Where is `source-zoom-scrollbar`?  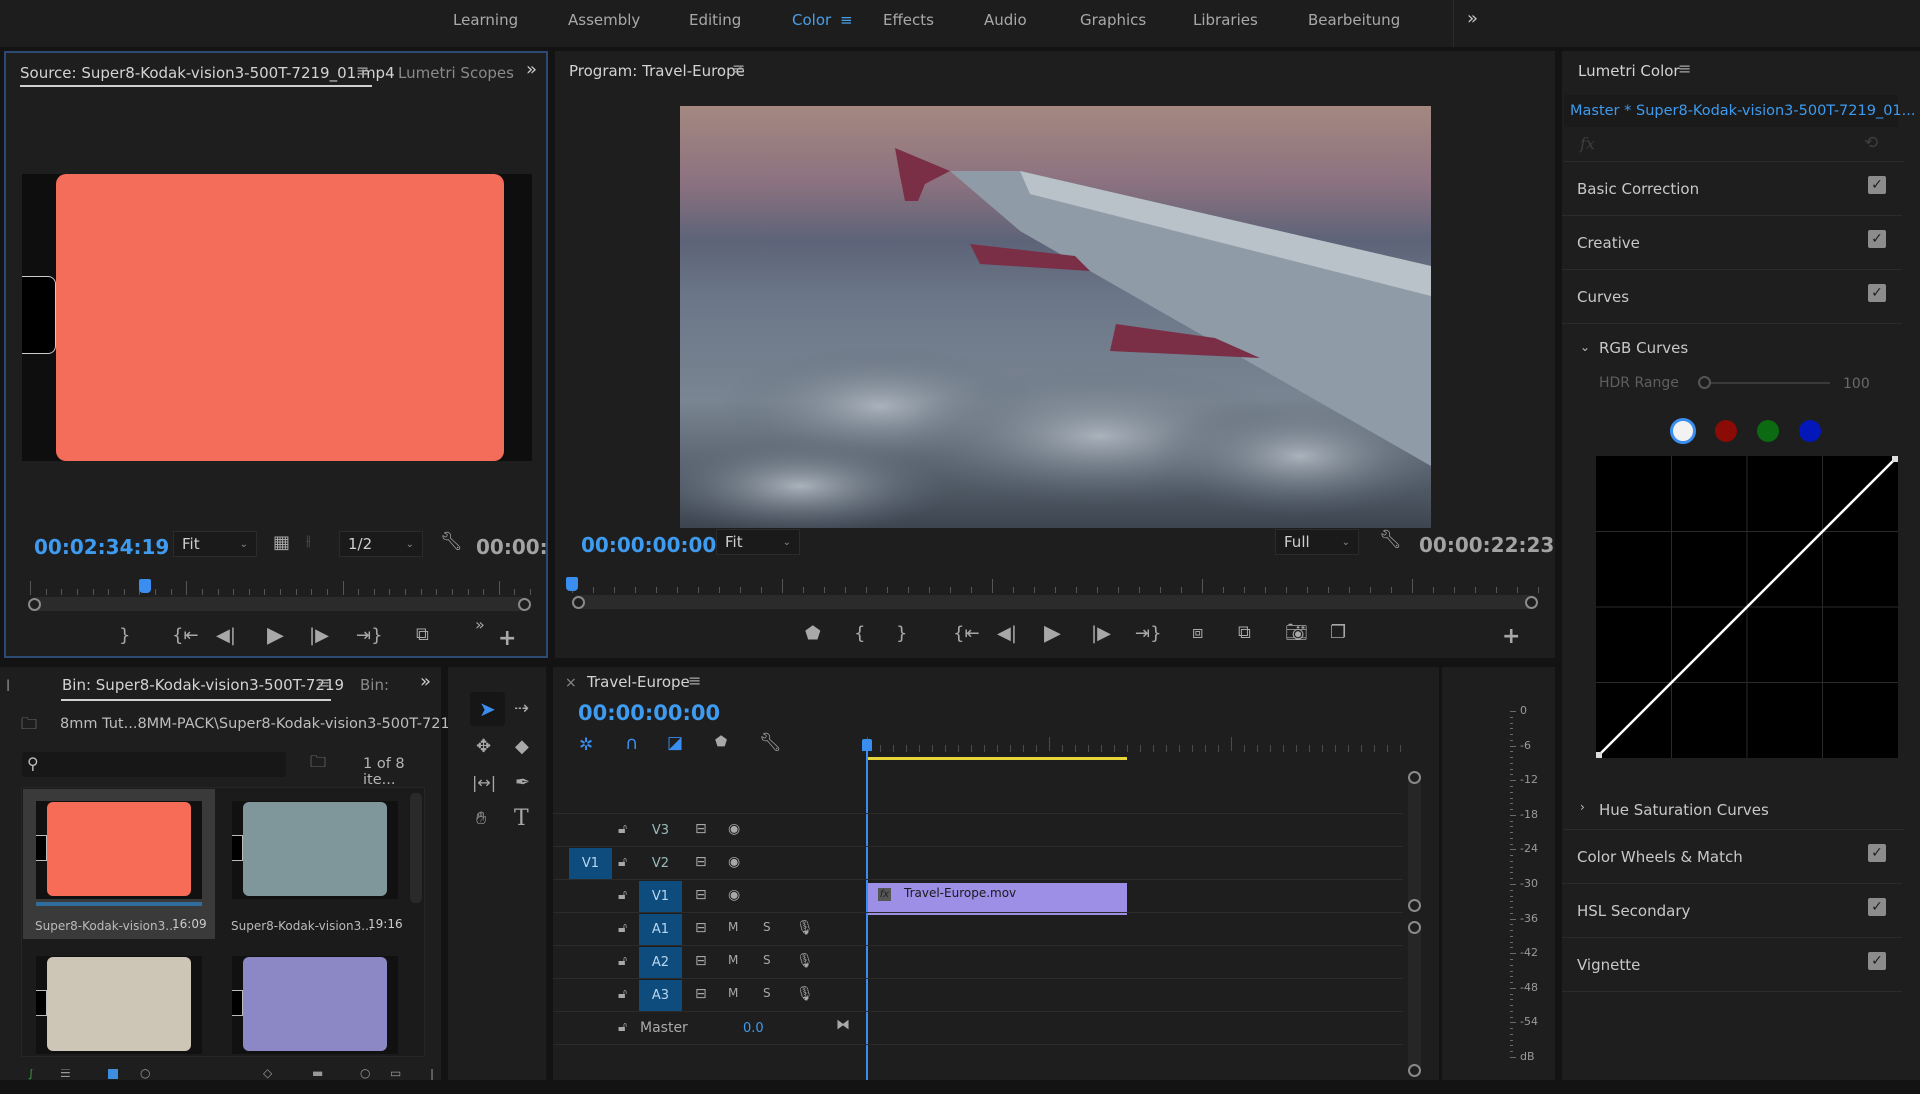
source-zoom-scrollbar is located at coordinates (280, 604).